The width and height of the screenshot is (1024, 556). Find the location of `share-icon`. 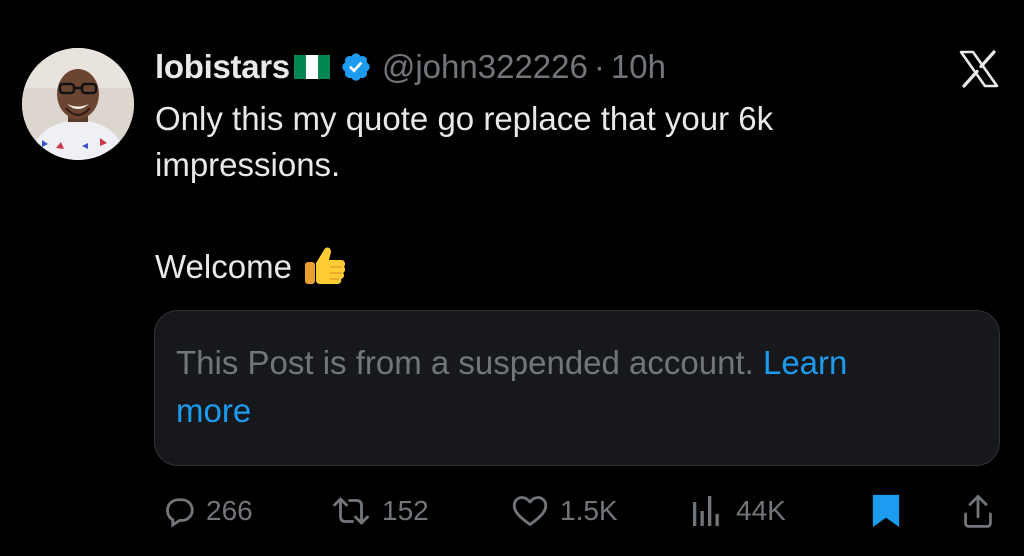

share-icon is located at coordinates (978, 511).